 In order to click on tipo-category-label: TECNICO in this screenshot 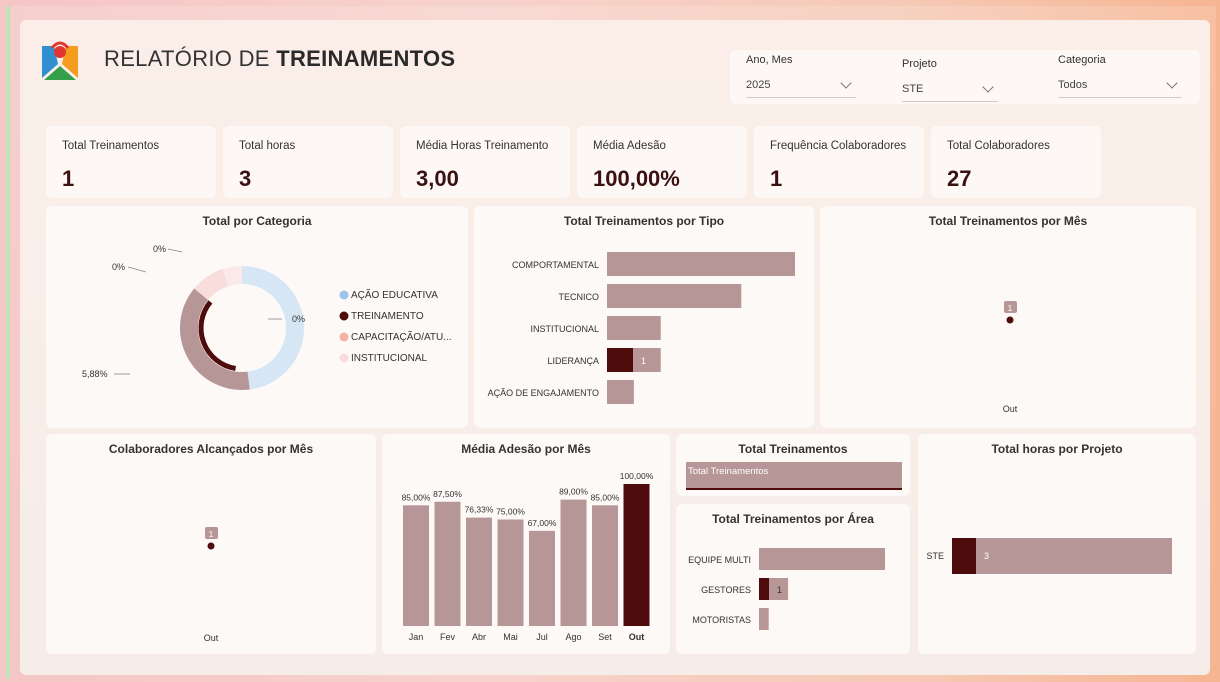, I will do `click(579, 297)`.